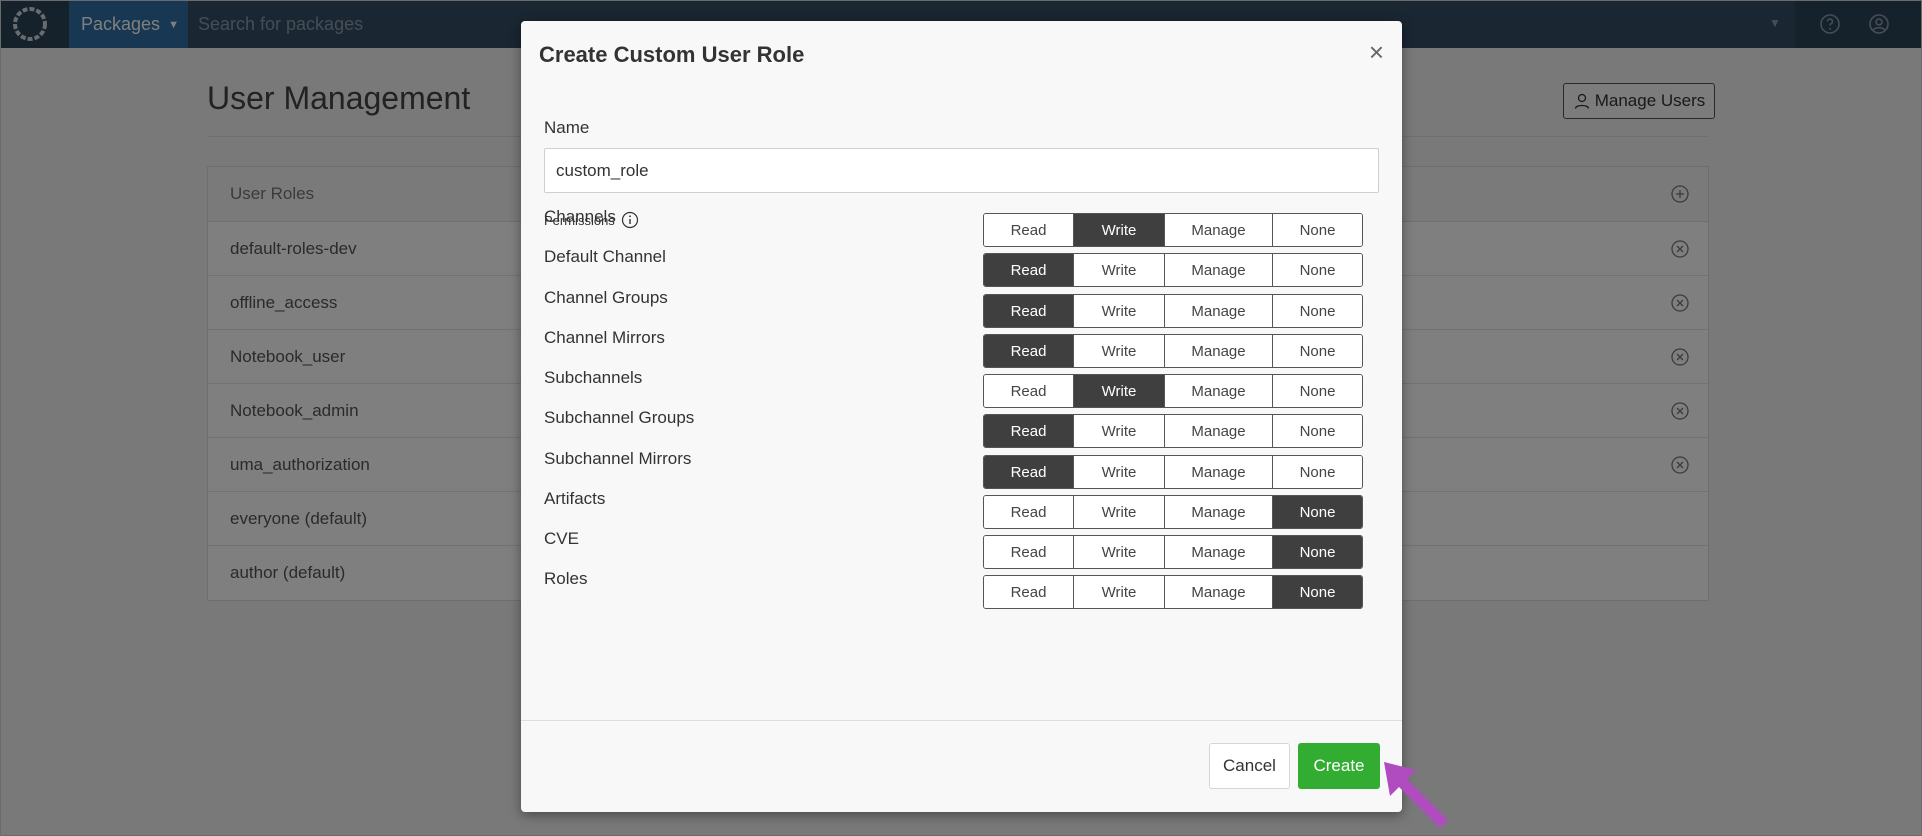 This screenshot has height=836, width=1922. I want to click on permission-row: Artifacts Read Write Manage None, so click(954, 509).